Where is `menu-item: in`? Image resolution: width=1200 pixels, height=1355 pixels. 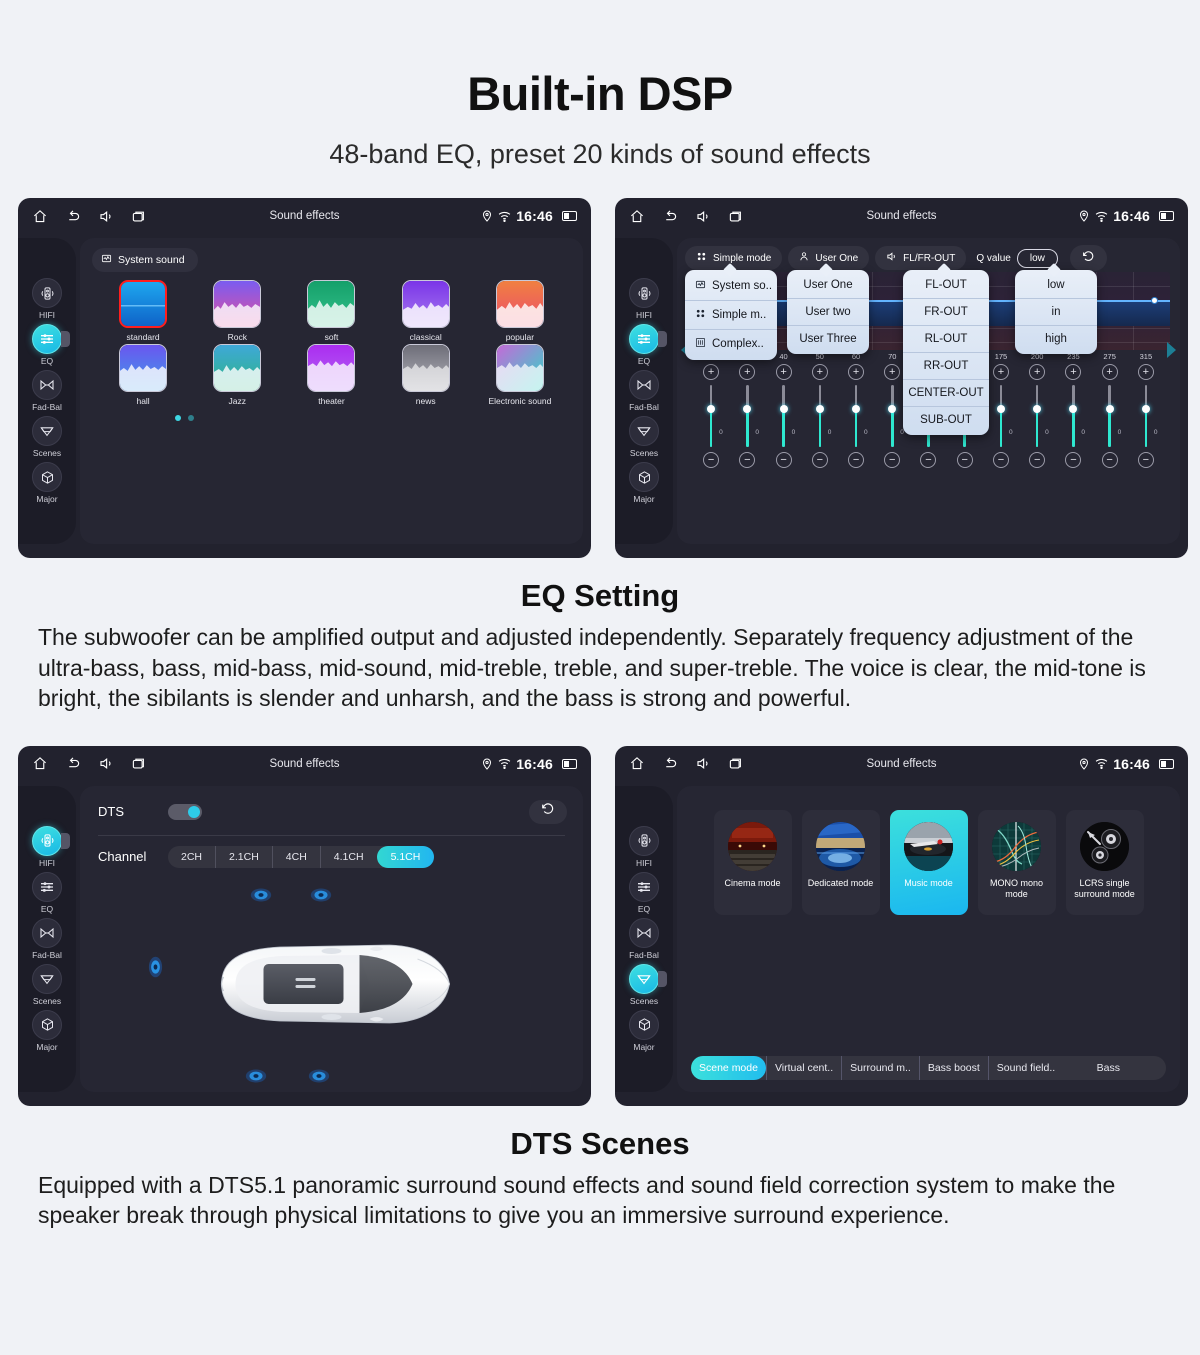 menu-item: in is located at coordinates (1056, 311).